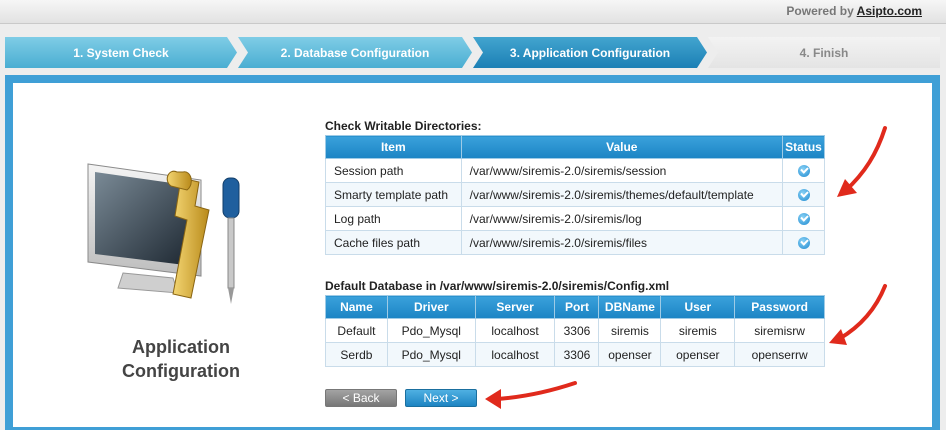 The image size is (946, 430). What do you see at coordinates (393, 218) in the screenshot?
I see `item-cell: Log path` at bounding box center [393, 218].